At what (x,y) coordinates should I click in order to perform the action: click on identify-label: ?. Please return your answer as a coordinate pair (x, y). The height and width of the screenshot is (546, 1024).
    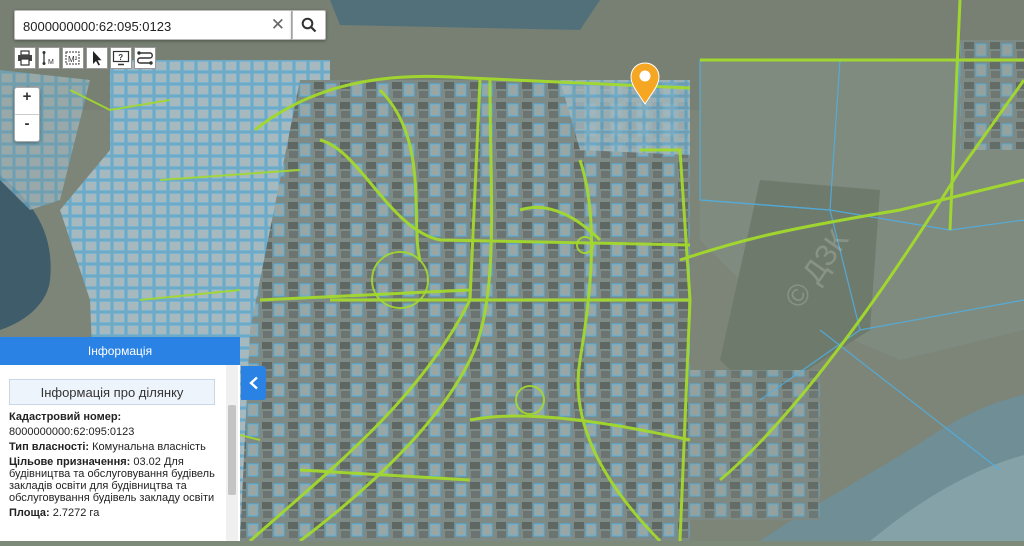
    Looking at the image, I should click on (120, 57).